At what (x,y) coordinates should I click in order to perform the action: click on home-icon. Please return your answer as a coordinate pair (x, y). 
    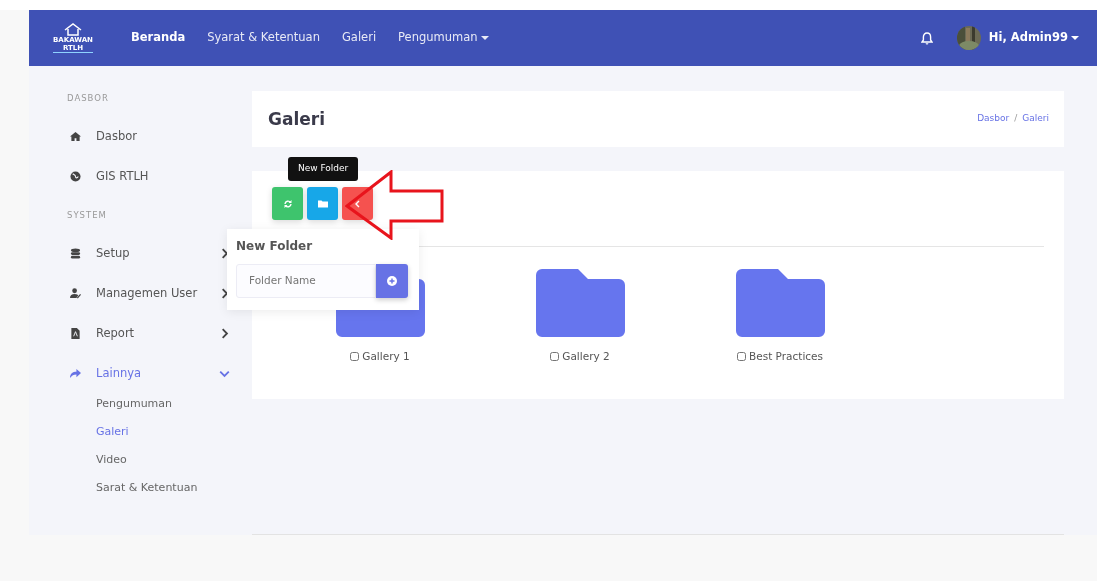
    Looking at the image, I should click on (75, 137).